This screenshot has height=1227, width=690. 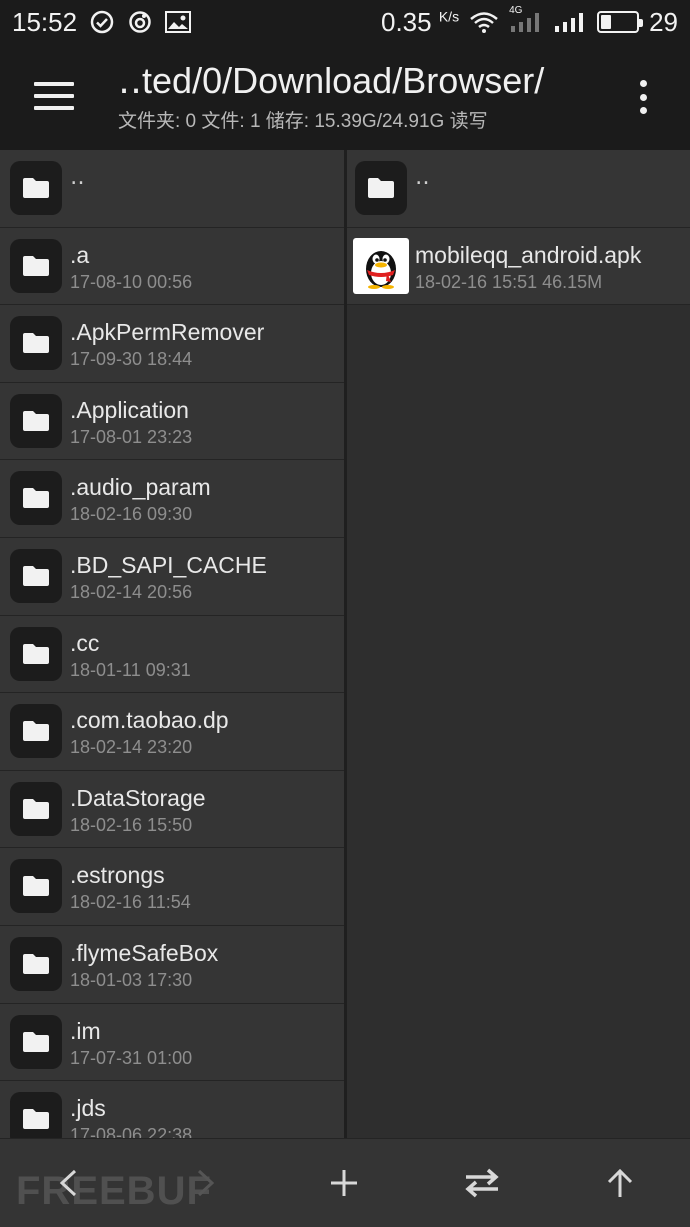 I want to click on folder-name: .estrongs, so click(x=117, y=875).